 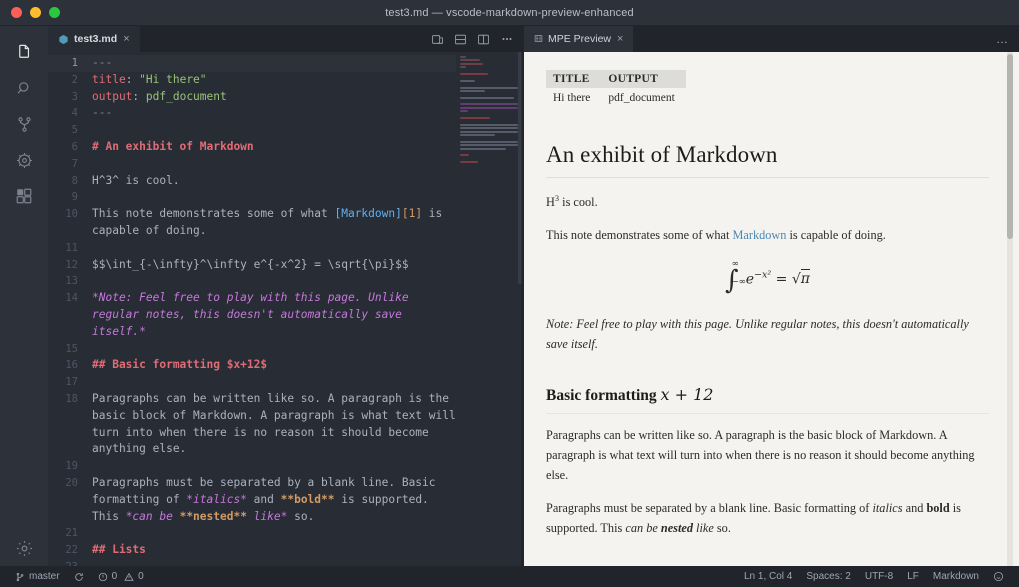 What do you see at coordinates (186, 96) in the screenshot?
I see `code-token: pdf_document` at bounding box center [186, 96].